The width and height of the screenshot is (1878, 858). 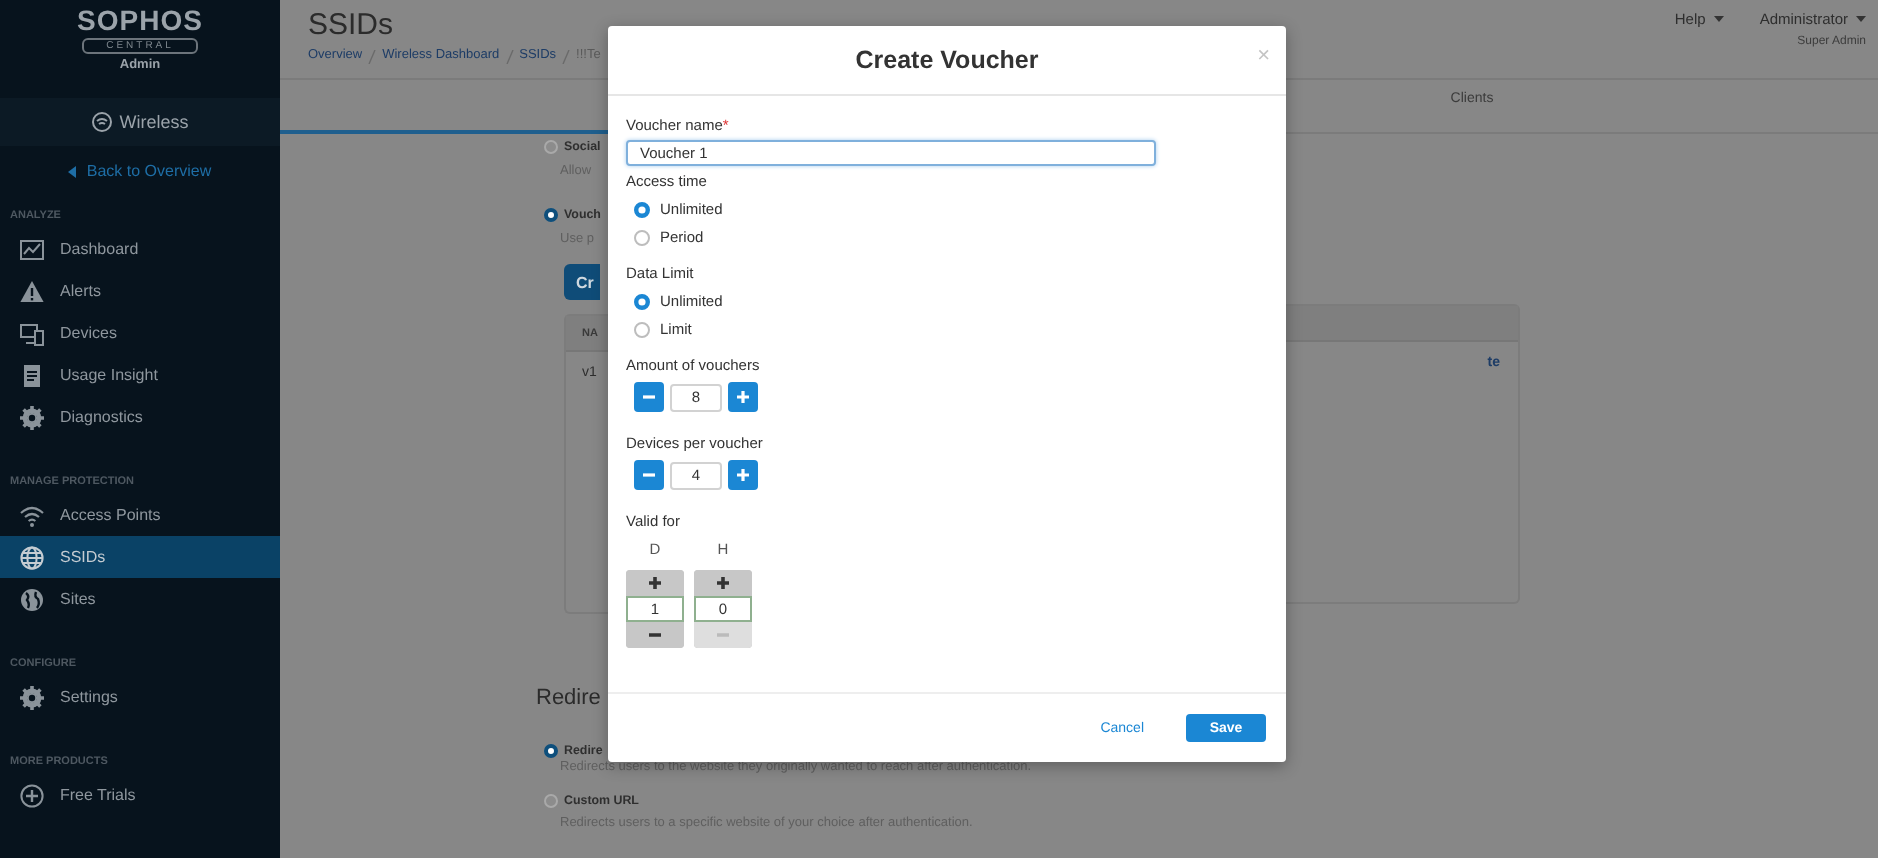 I want to click on nav-item: Settings, so click(x=140, y=697).